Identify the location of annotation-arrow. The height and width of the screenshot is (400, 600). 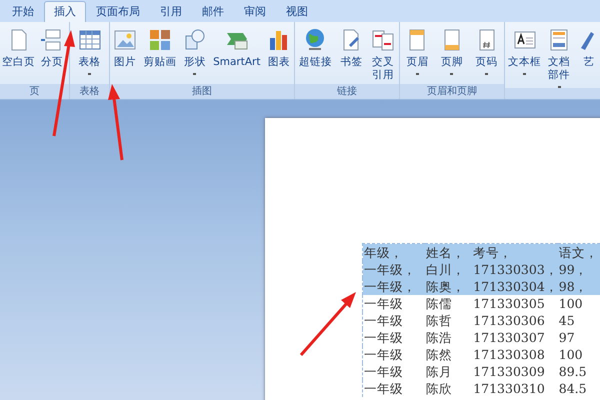
(328, 324).